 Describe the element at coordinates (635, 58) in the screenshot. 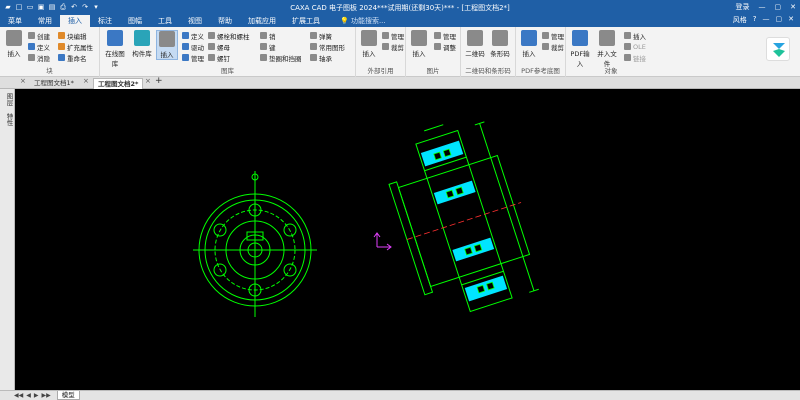

I see `link-button: 链接` at that location.